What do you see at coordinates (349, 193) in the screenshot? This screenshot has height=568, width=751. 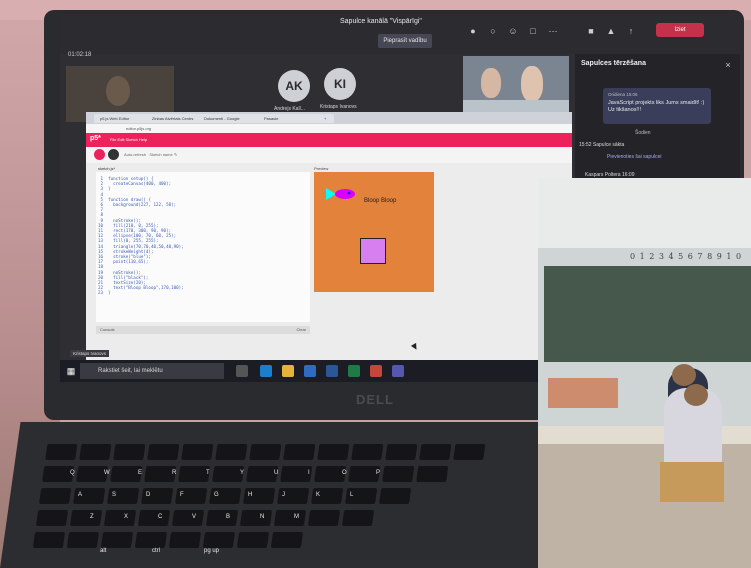 I see `fish-eye` at bounding box center [349, 193].